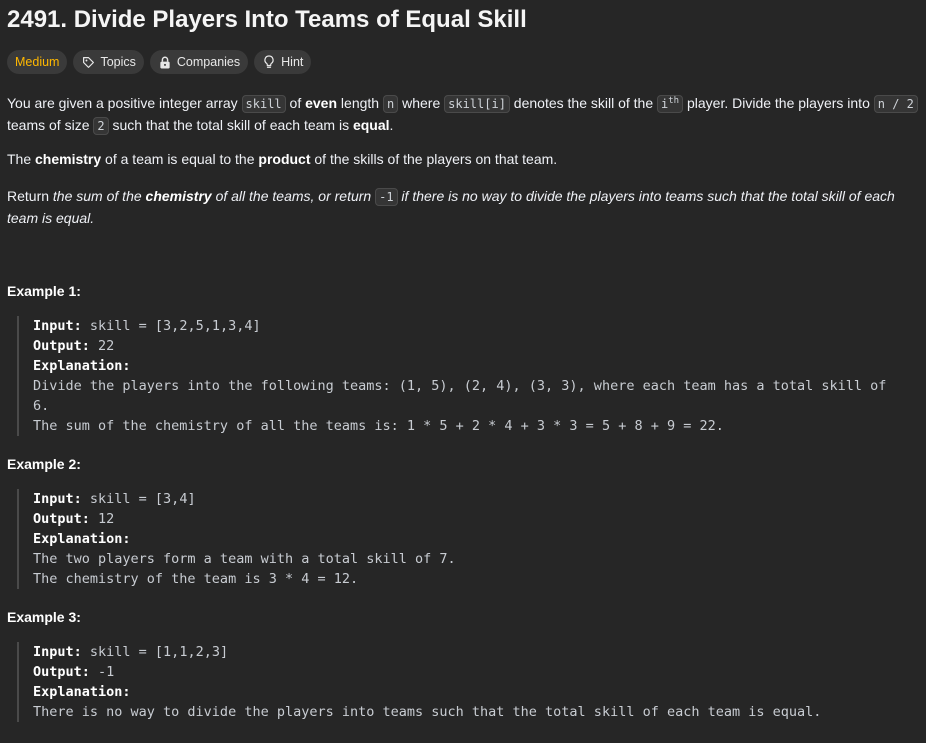 This screenshot has height=743, width=926. What do you see at coordinates (476, 519) in the screenshot?
I see `example-output: Output: 12` at bounding box center [476, 519].